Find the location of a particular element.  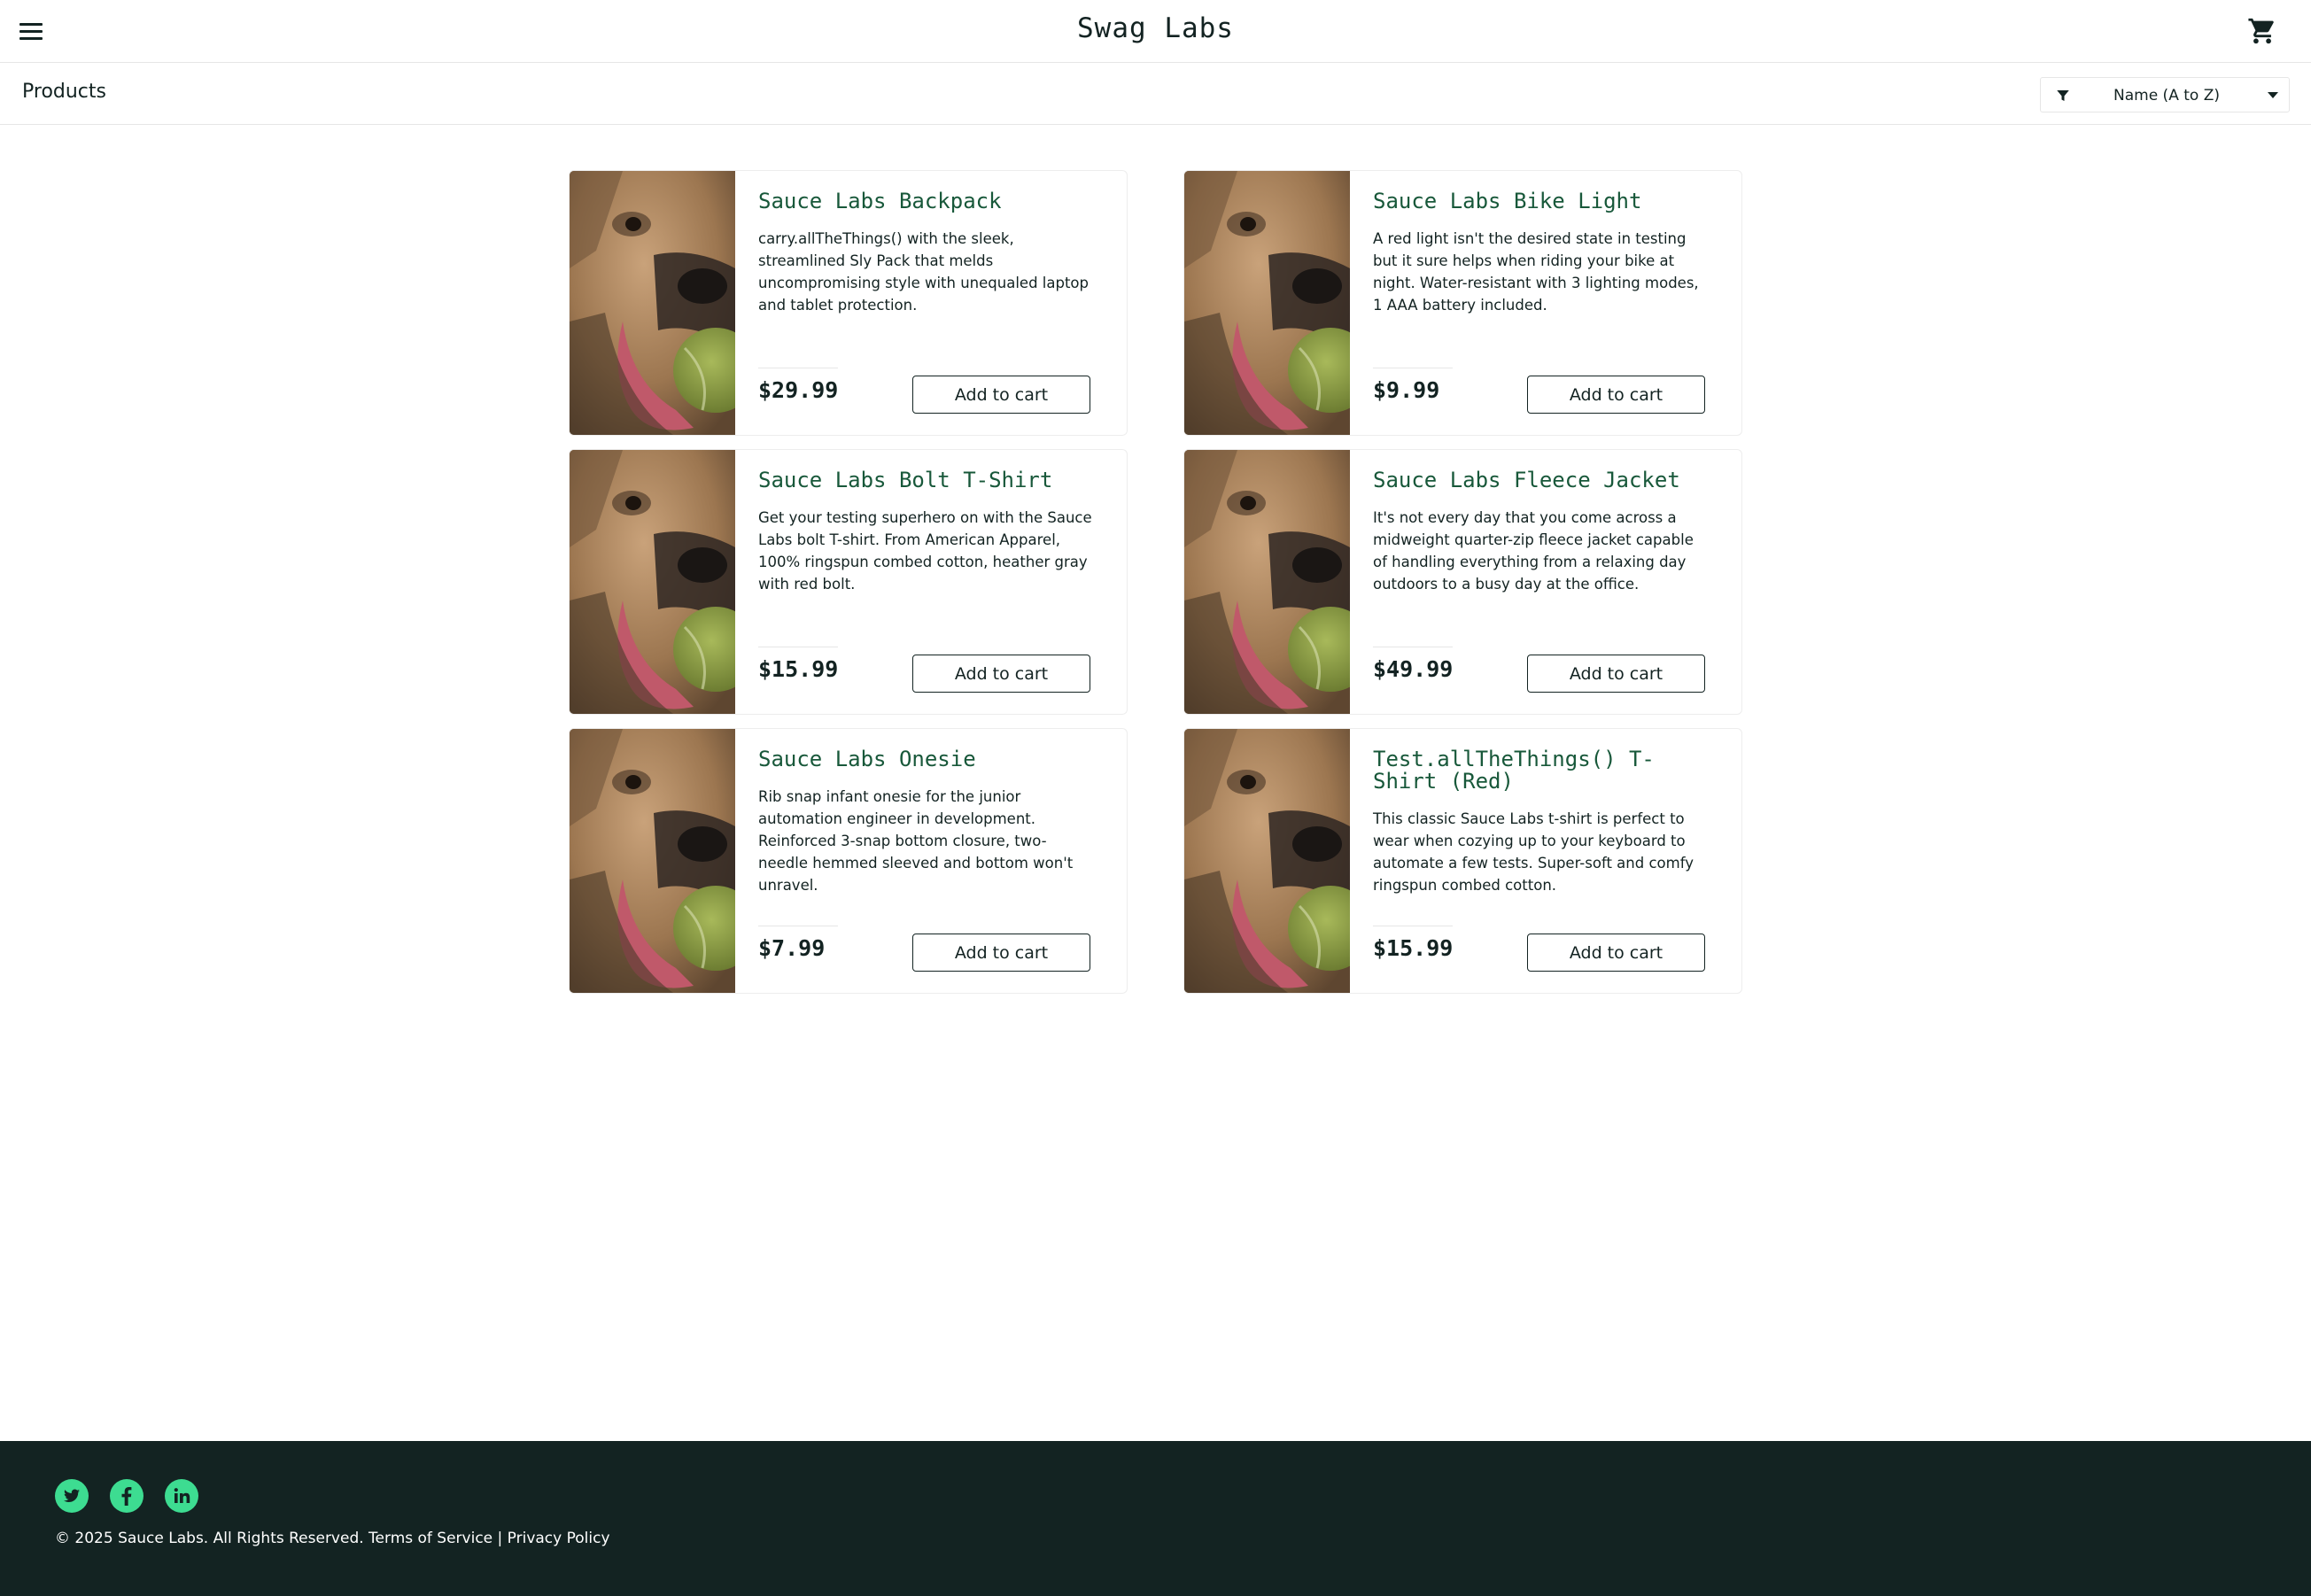

linkedin-icon is located at coordinates (181, 1496).